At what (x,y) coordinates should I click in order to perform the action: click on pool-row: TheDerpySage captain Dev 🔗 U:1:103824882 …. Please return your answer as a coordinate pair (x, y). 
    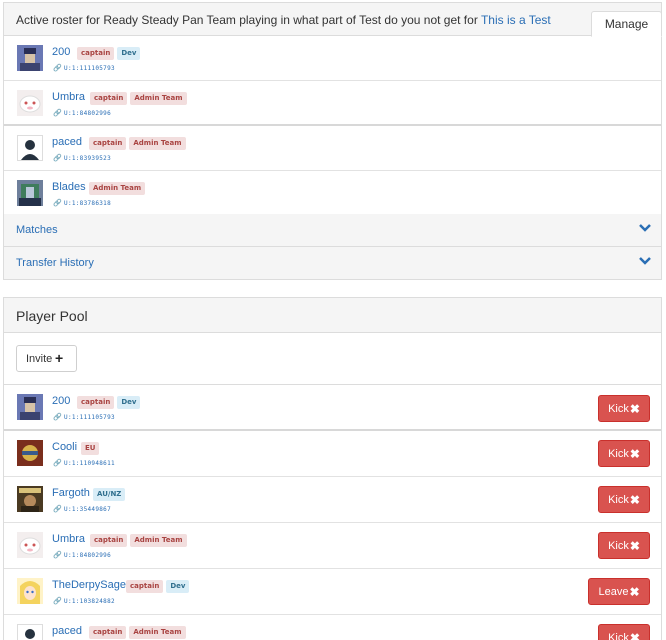
    Looking at the image, I should click on (332, 592).